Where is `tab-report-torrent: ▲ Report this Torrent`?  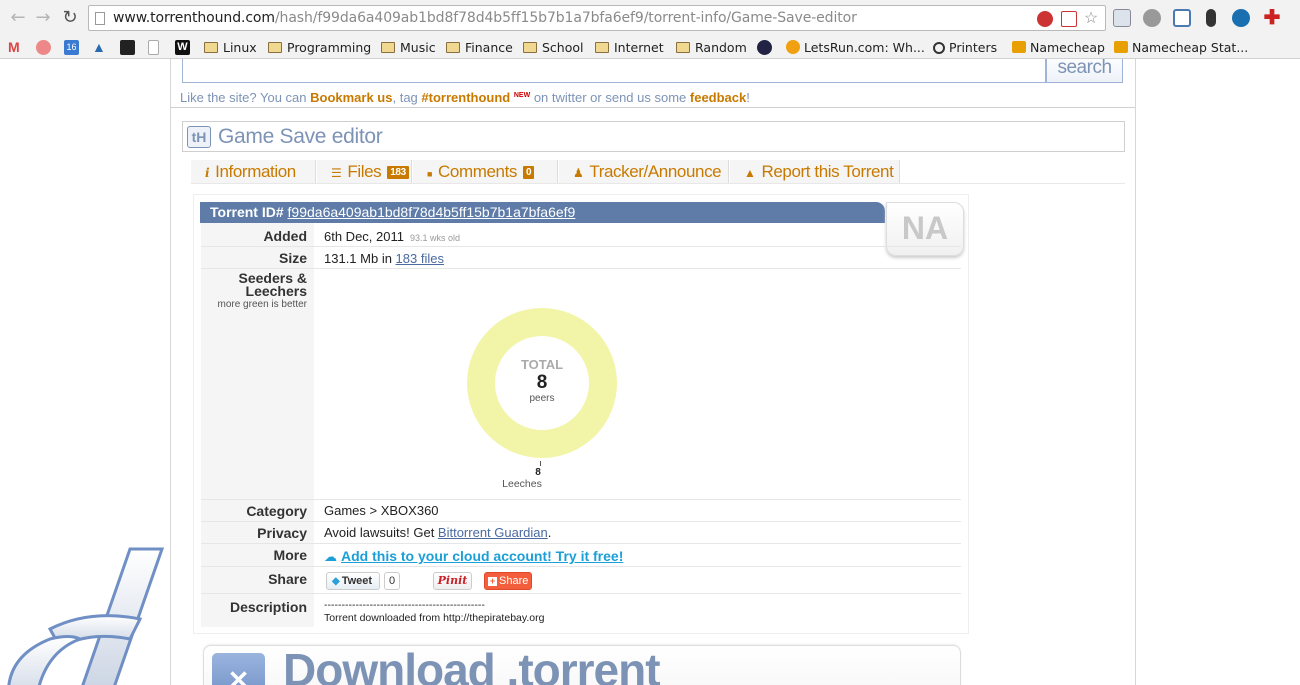 tab-report-torrent: ▲ Report this Torrent is located at coordinates (815, 171).